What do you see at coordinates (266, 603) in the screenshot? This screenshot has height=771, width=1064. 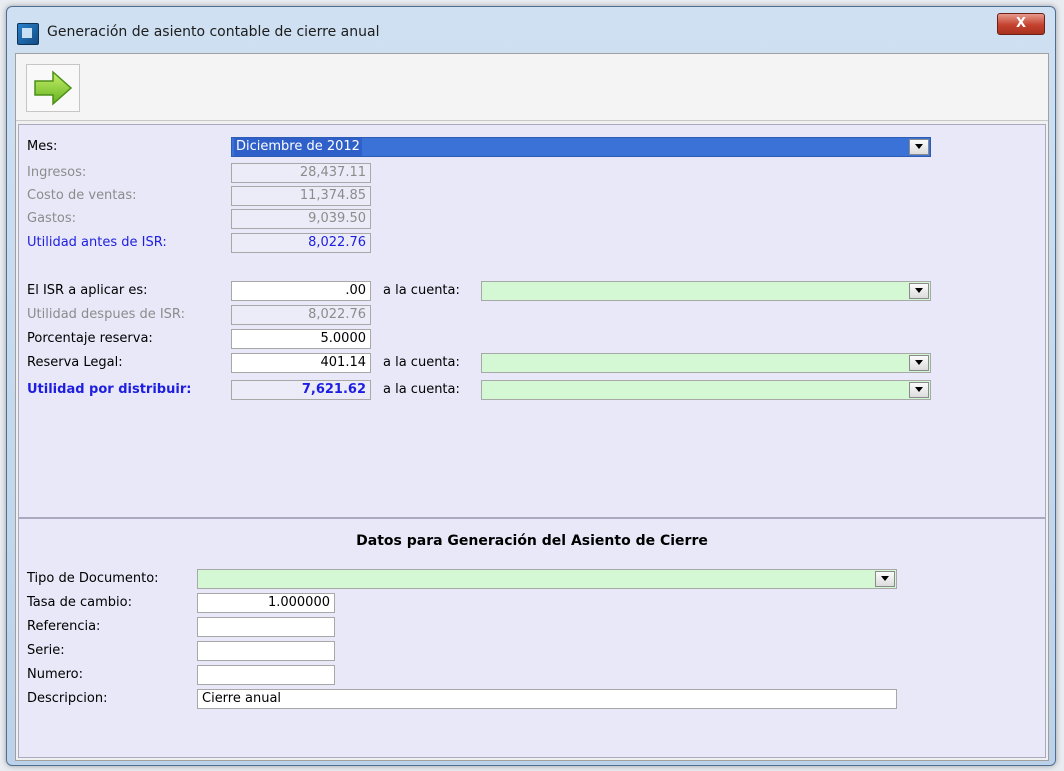 I see `tasa-cambio-input: 1.000000` at bounding box center [266, 603].